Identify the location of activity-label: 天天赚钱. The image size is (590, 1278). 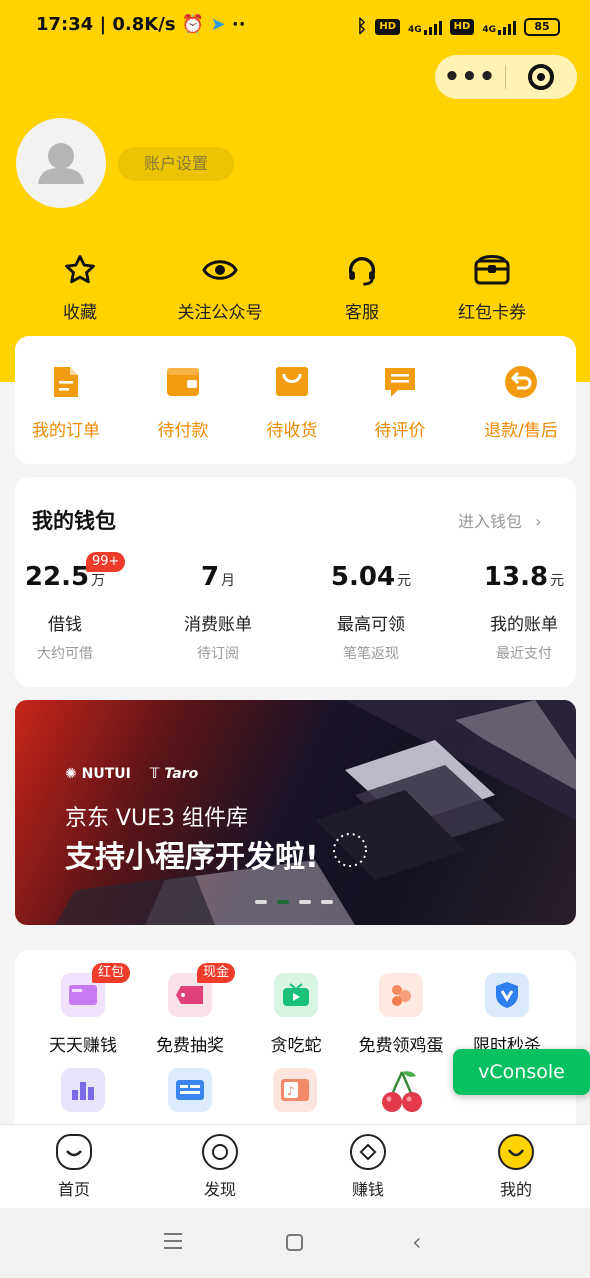
(83, 1046).